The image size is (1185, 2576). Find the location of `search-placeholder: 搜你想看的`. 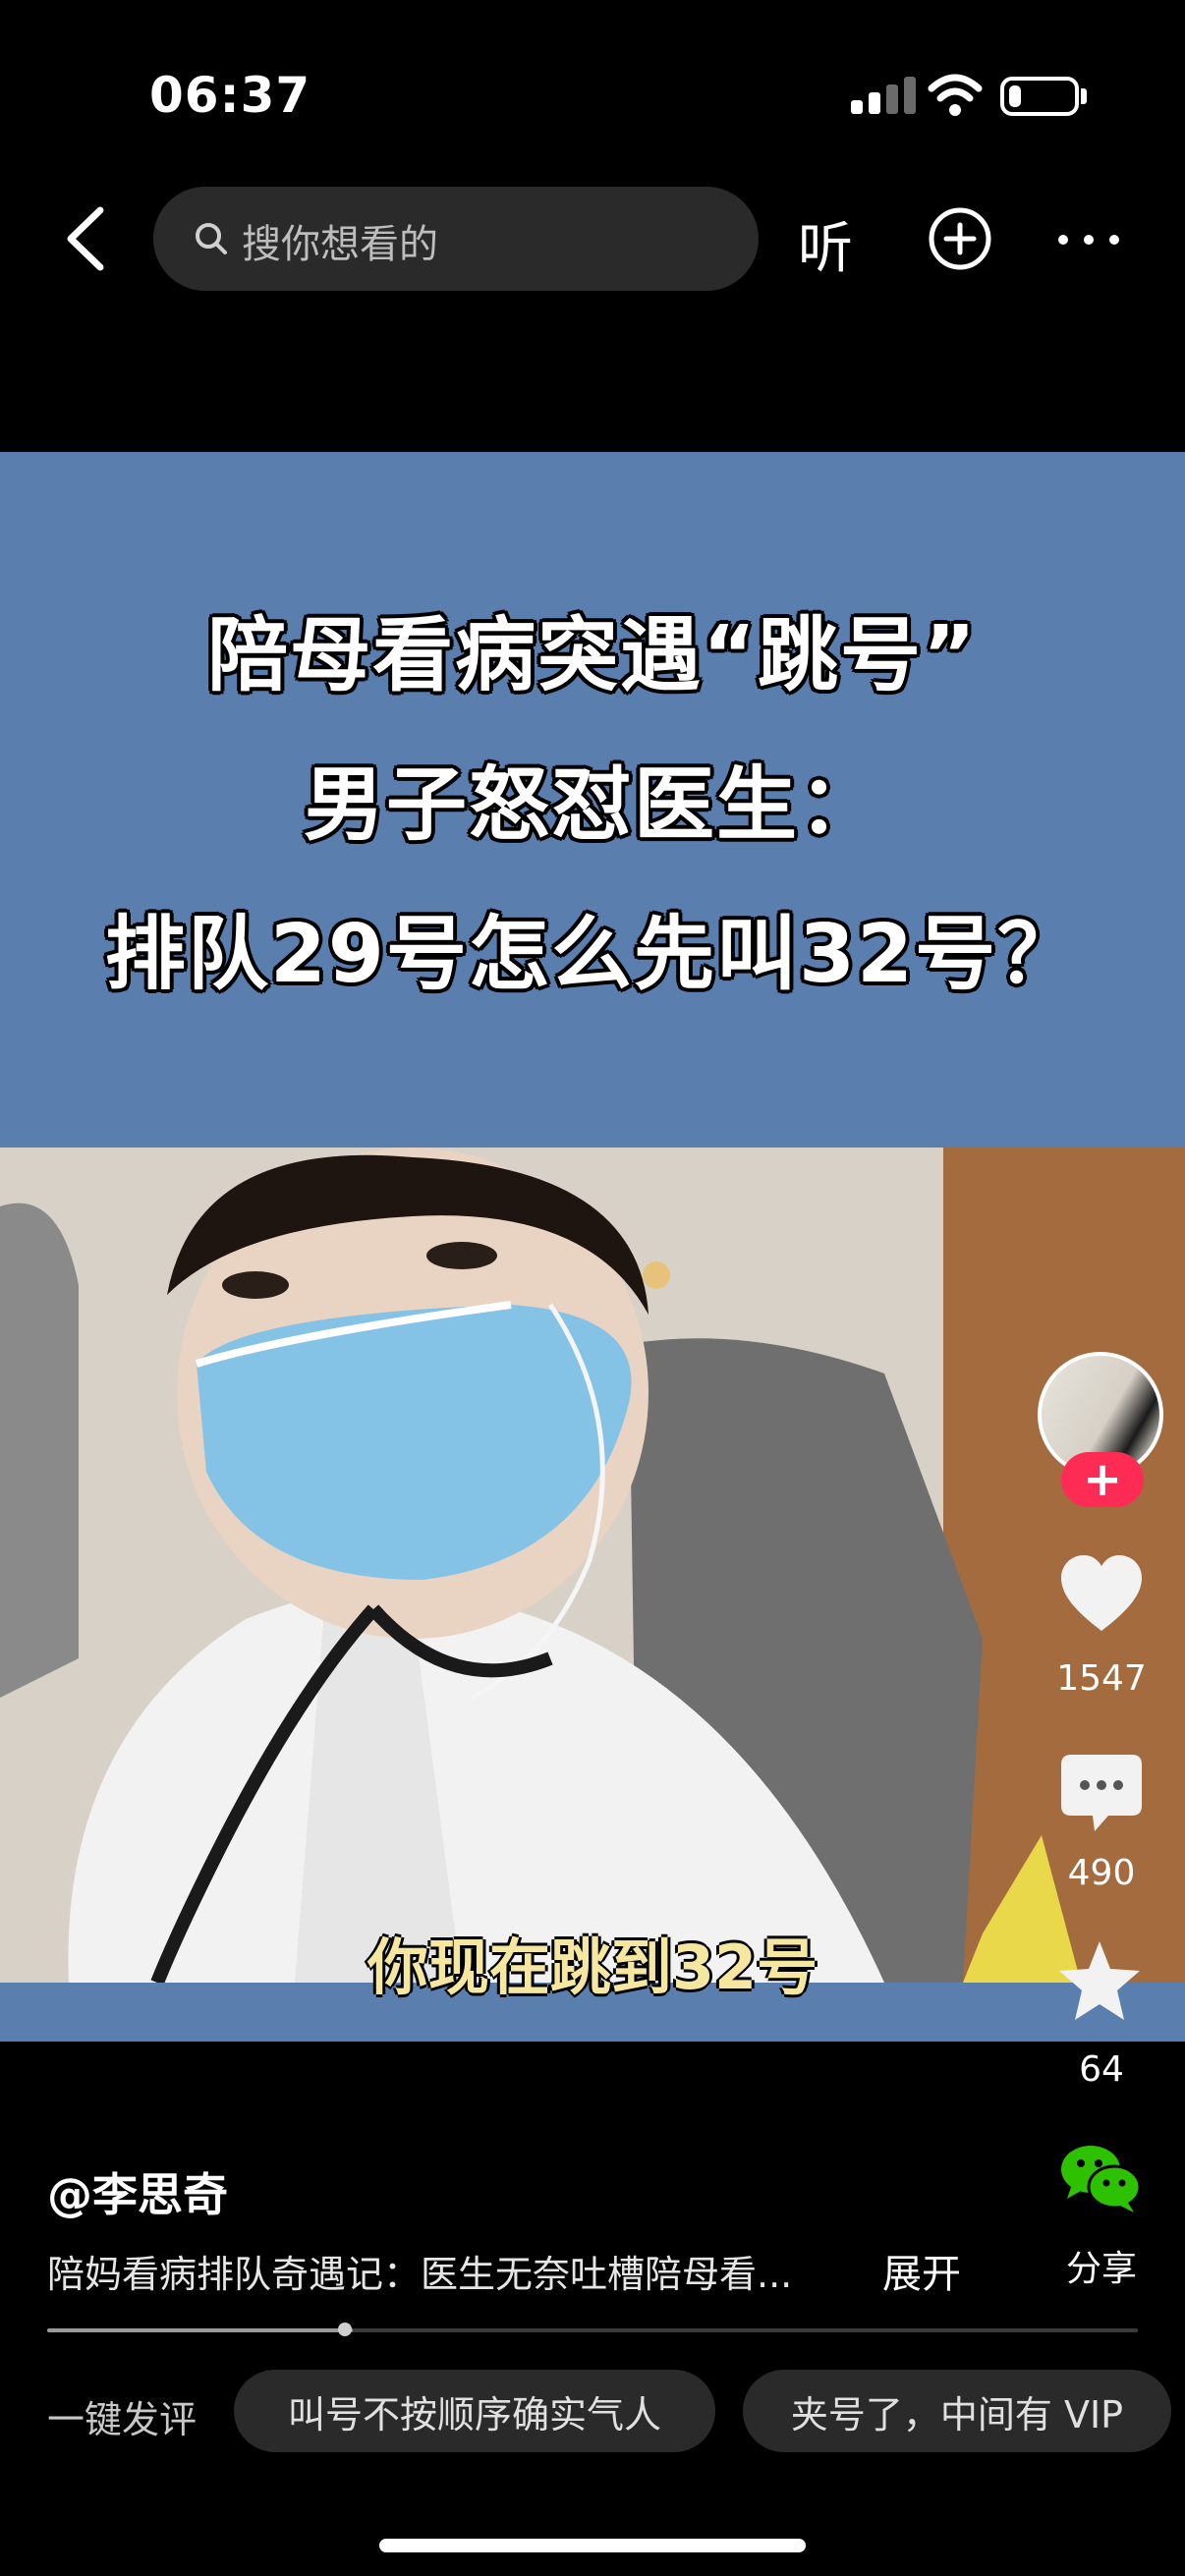

search-placeholder: 搜你想看的 is located at coordinates (340, 240).